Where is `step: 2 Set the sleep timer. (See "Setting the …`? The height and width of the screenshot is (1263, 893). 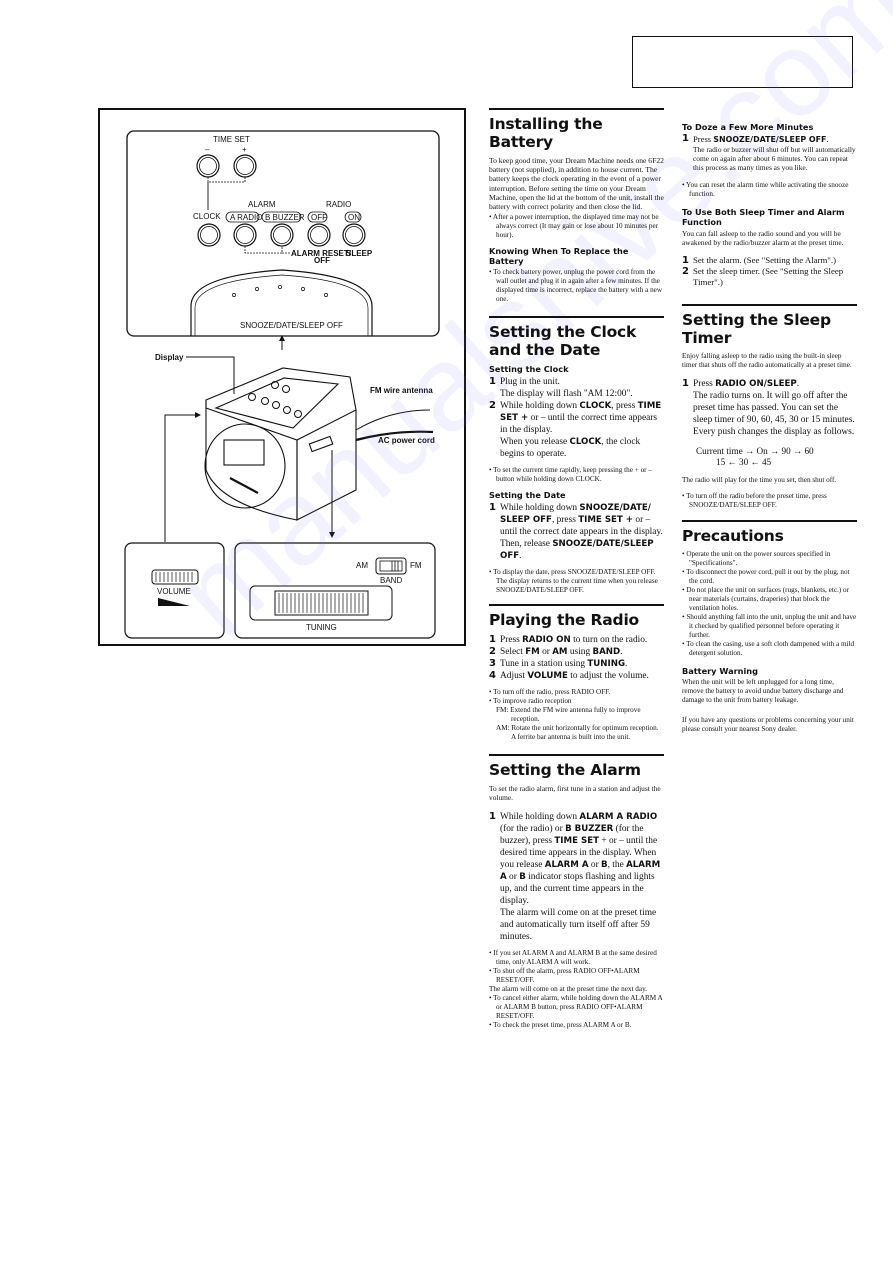
step: 2 Set the sleep timer. (See "Setting the … is located at coordinates (763, 277).